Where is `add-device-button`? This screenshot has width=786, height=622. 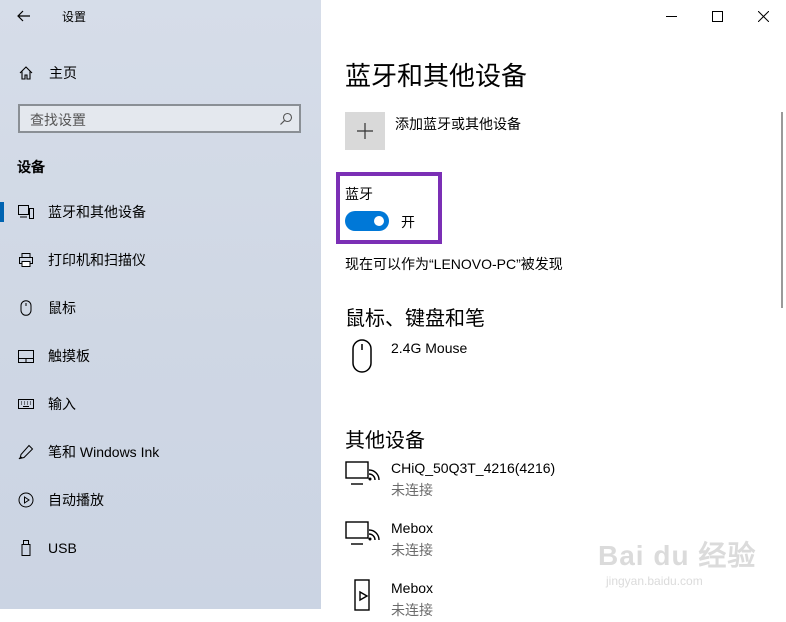
add-device-button is located at coordinates (365, 131).